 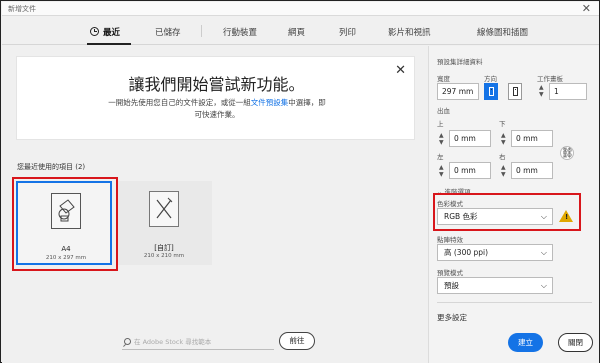 What do you see at coordinates (503, 171) in the screenshot?
I see `bleed-right-stepper: ▲ ▼` at bounding box center [503, 171].